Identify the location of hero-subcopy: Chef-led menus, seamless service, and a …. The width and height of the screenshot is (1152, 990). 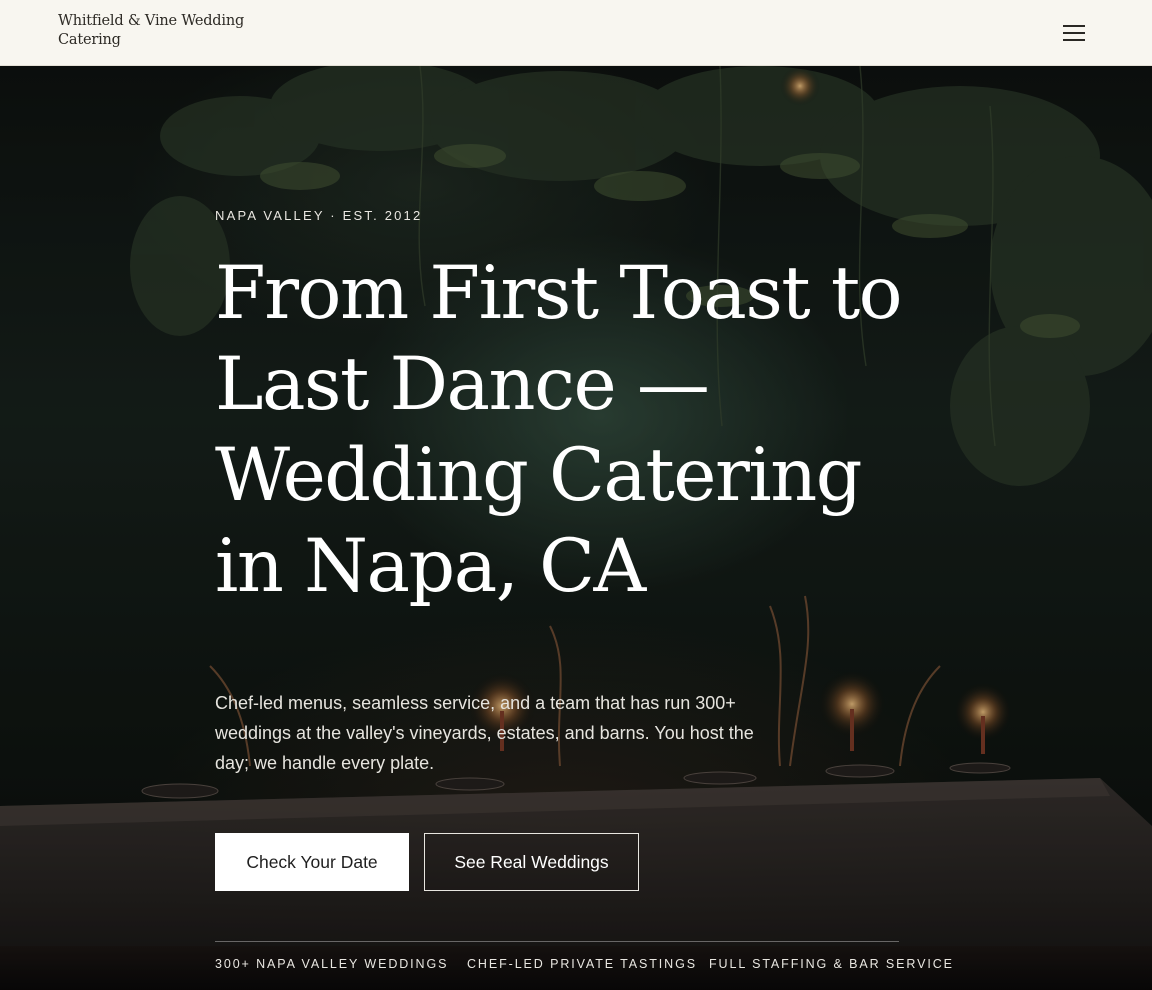
(484, 733).